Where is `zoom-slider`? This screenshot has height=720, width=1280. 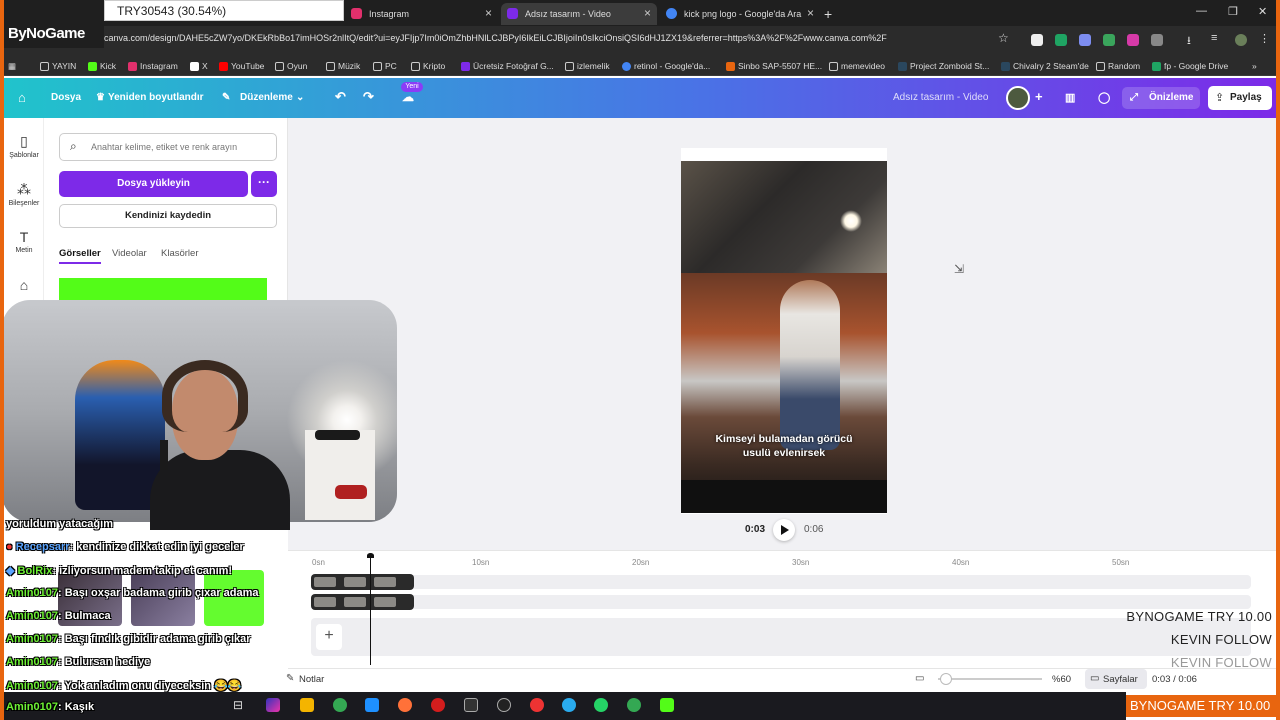
zoom-slider is located at coordinates (990, 679).